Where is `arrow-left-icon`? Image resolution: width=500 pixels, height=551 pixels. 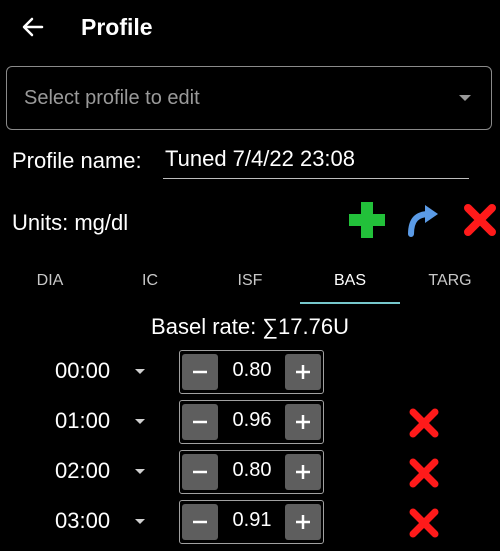
arrow-left-icon is located at coordinates (33, 27).